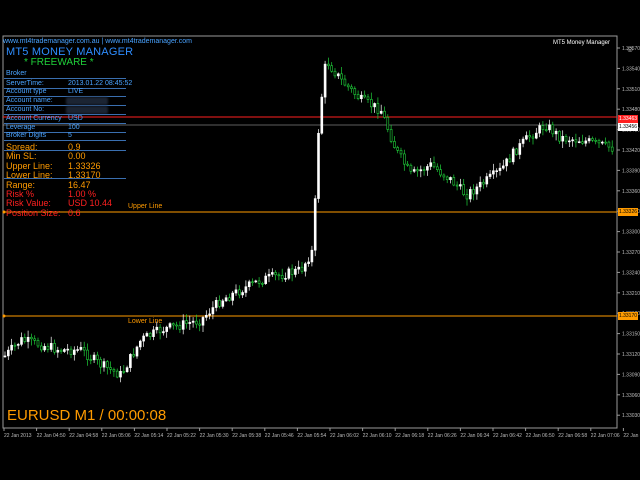 This screenshot has height=480, width=640. I want to click on account-info-label: Account name:, so click(29, 100).